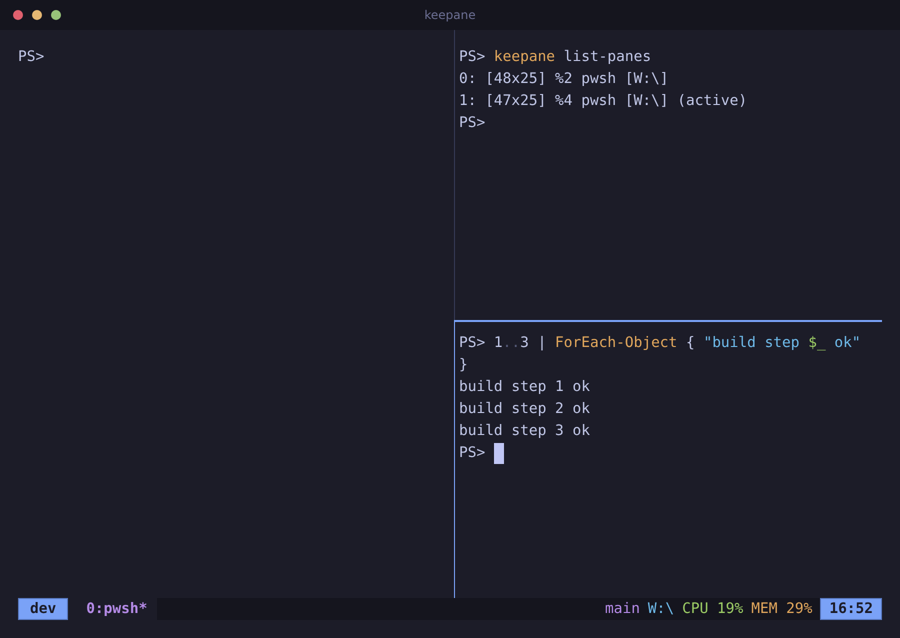 The width and height of the screenshot is (900, 638). Describe the element at coordinates (525, 409) in the screenshot. I see `terminal-line: build step 2 ok` at that location.